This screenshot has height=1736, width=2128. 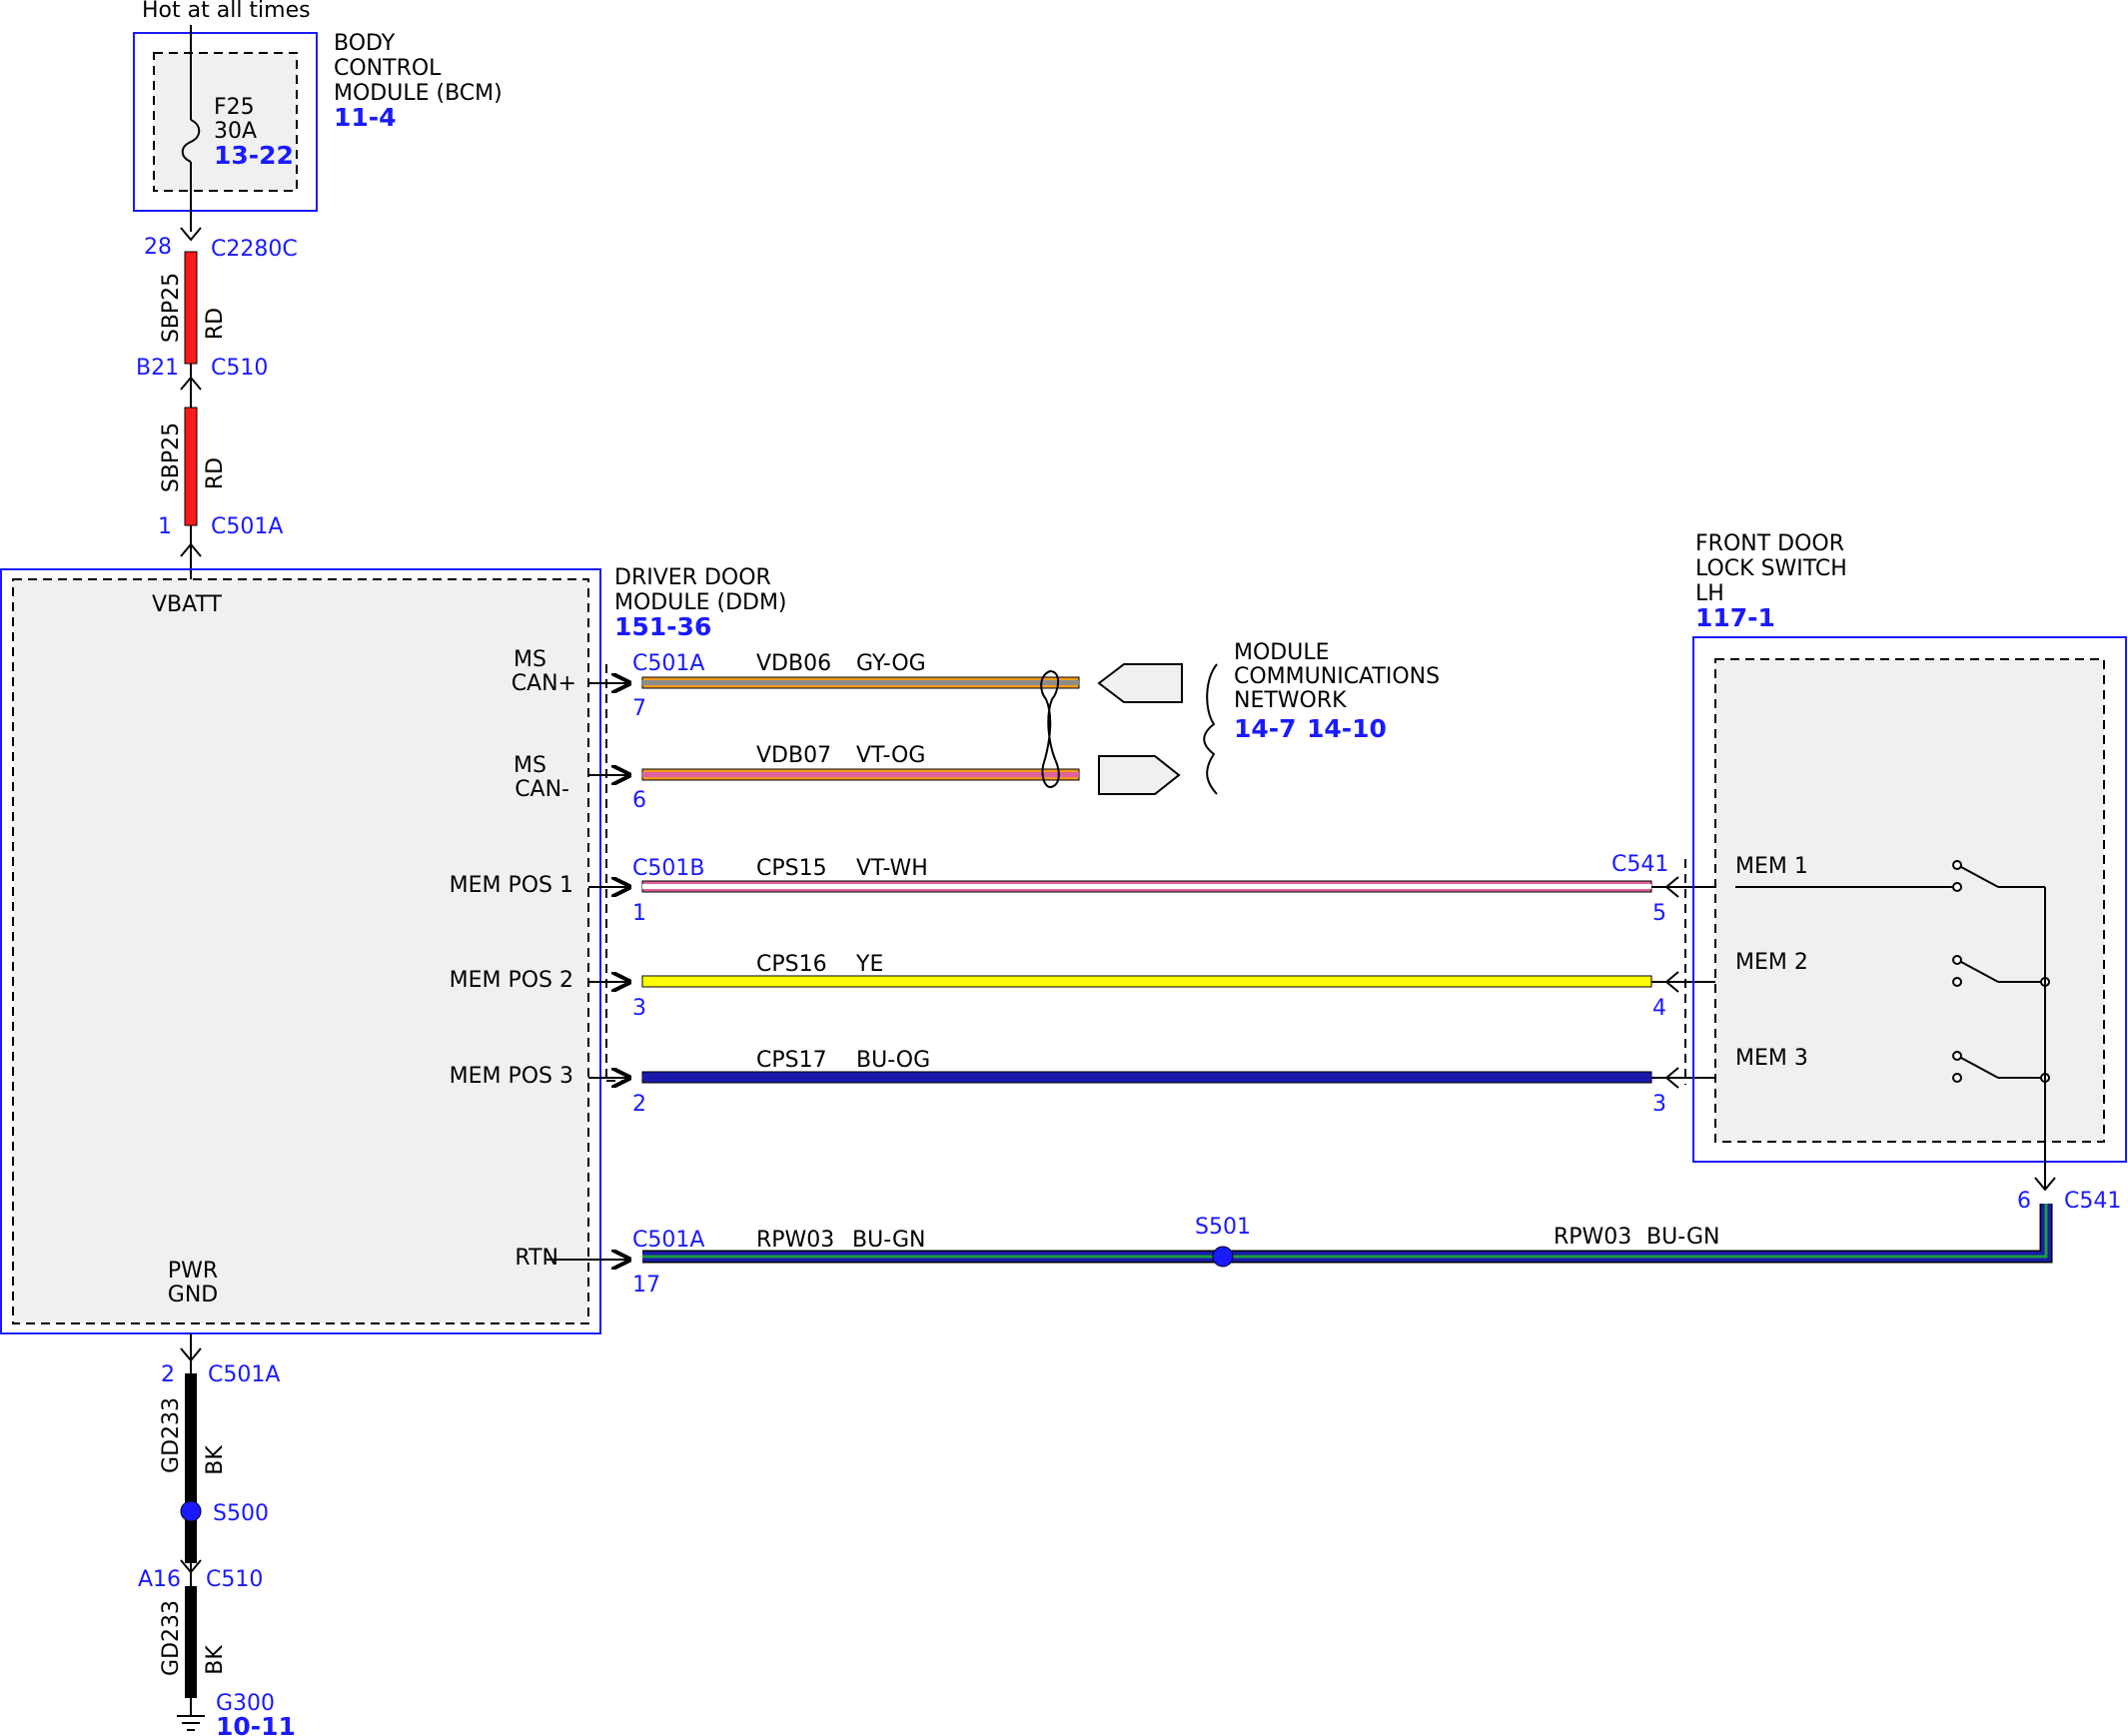 What do you see at coordinates (193, 1271) in the screenshot?
I see `ddm-pwr-label: PWR` at bounding box center [193, 1271].